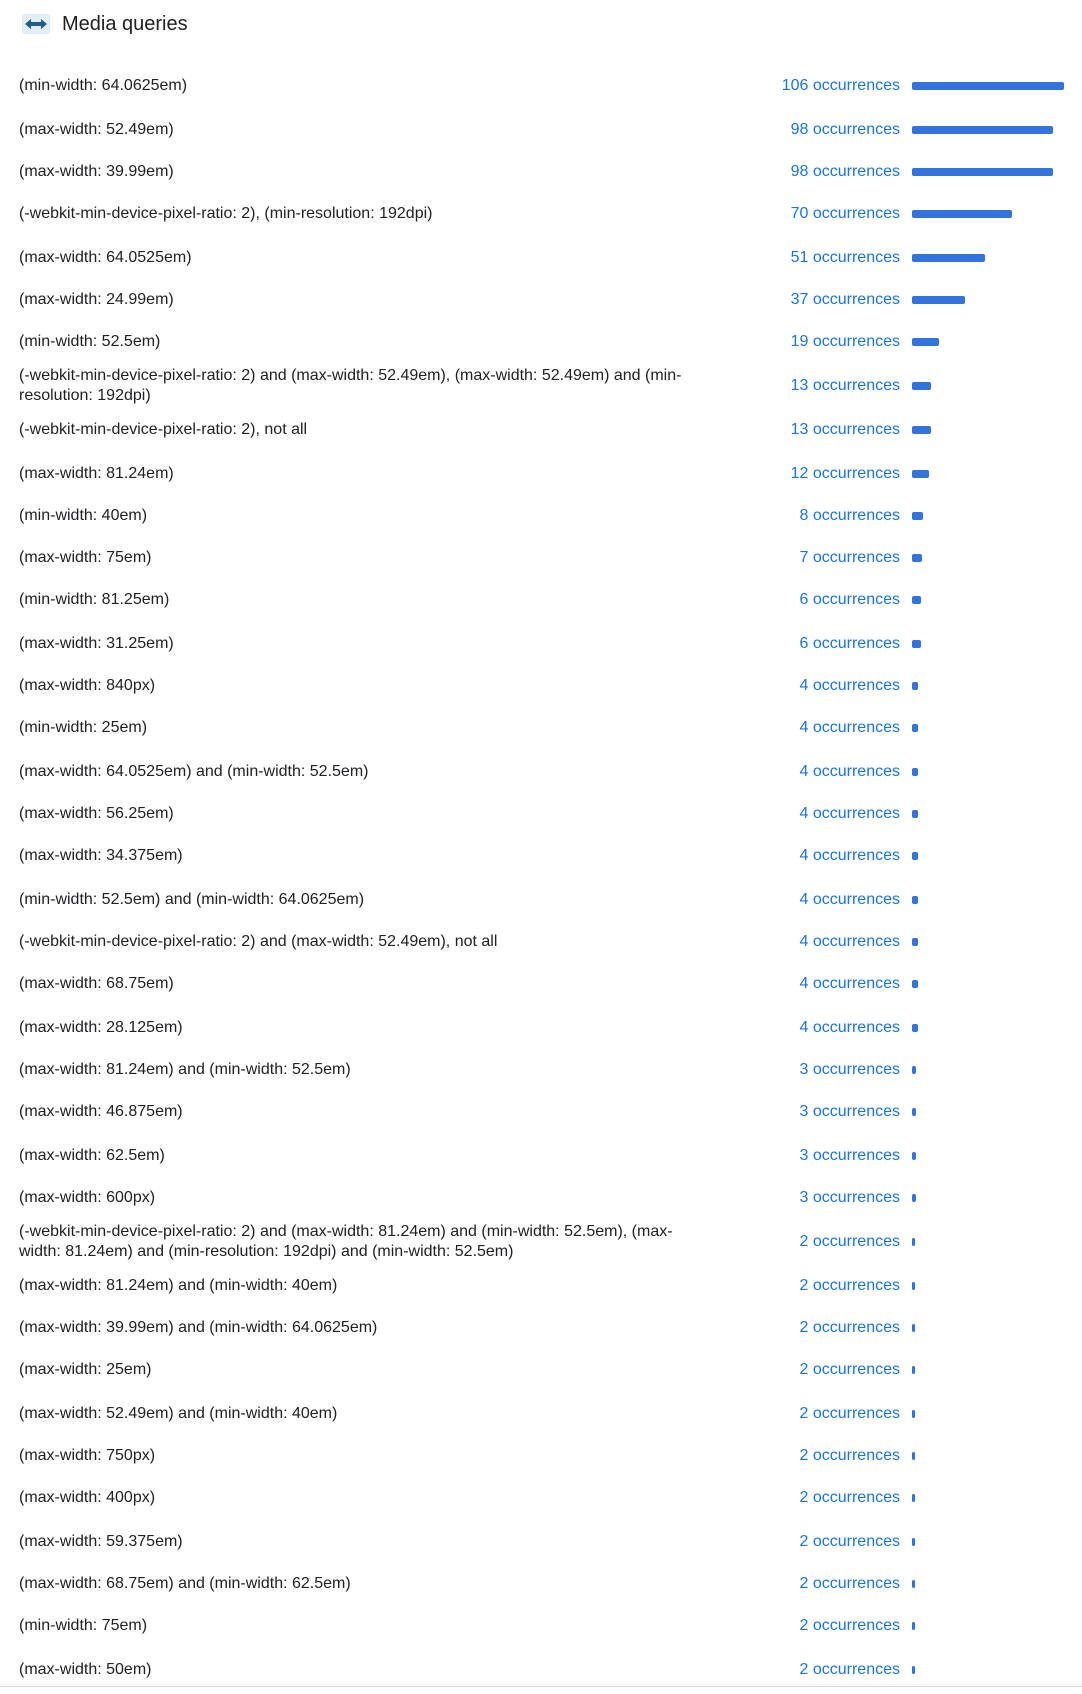 Image resolution: width=1082 pixels, height=1694 pixels. Describe the element at coordinates (850, 558) in the screenshot. I see `occurrences-link: 7 occurrences` at that location.